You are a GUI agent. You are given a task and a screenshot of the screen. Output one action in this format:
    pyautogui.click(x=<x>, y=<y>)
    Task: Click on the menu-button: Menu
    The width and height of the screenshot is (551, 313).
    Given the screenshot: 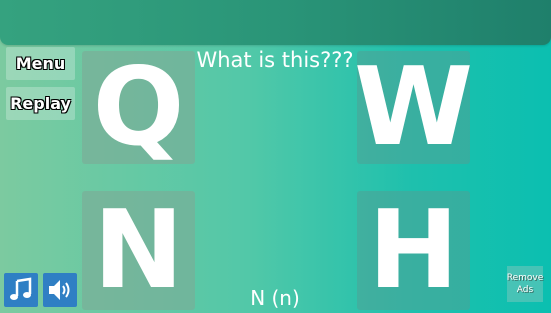 What is the action you would take?
    pyautogui.click(x=40, y=63)
    